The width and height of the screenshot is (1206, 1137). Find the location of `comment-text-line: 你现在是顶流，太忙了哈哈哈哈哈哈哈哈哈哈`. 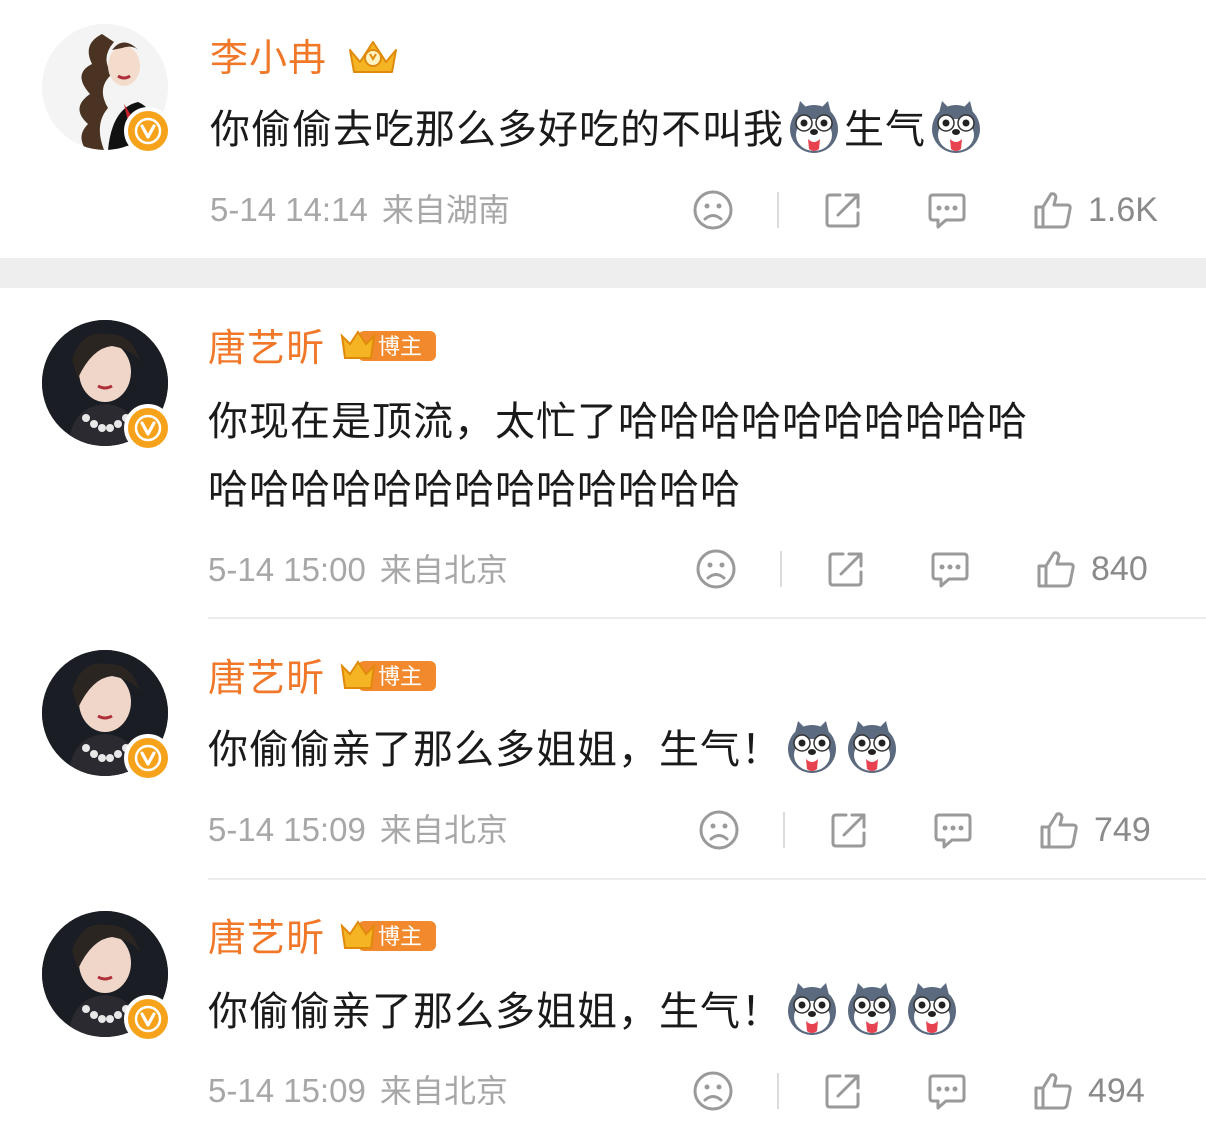

comment-text-line: 你现在是顶流，太忙了哈哈哈哈哈哈哈哈哈哈 is located at coordinates (618, 422).